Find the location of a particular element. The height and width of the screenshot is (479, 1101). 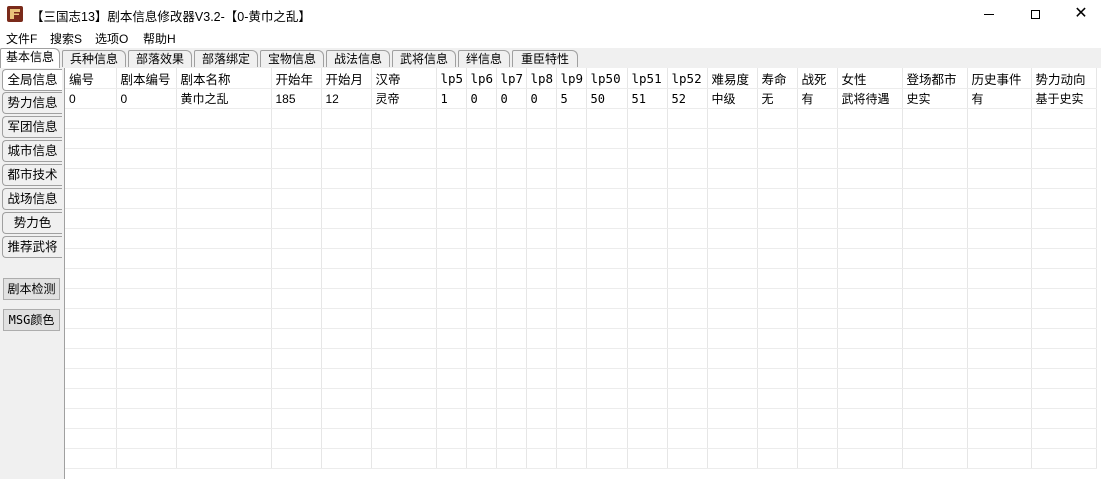

side-tab-corps-info: 军团信息 is located at coordinates (32, 127).